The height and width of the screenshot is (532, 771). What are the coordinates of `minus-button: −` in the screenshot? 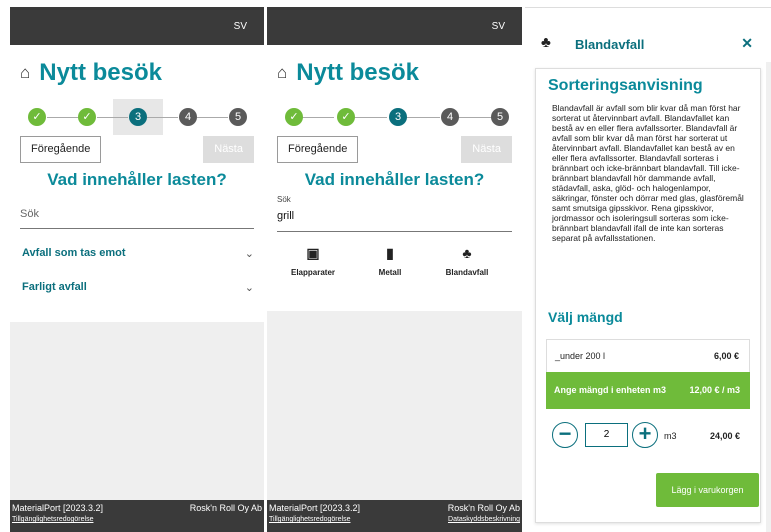 It's located at (565, 435).